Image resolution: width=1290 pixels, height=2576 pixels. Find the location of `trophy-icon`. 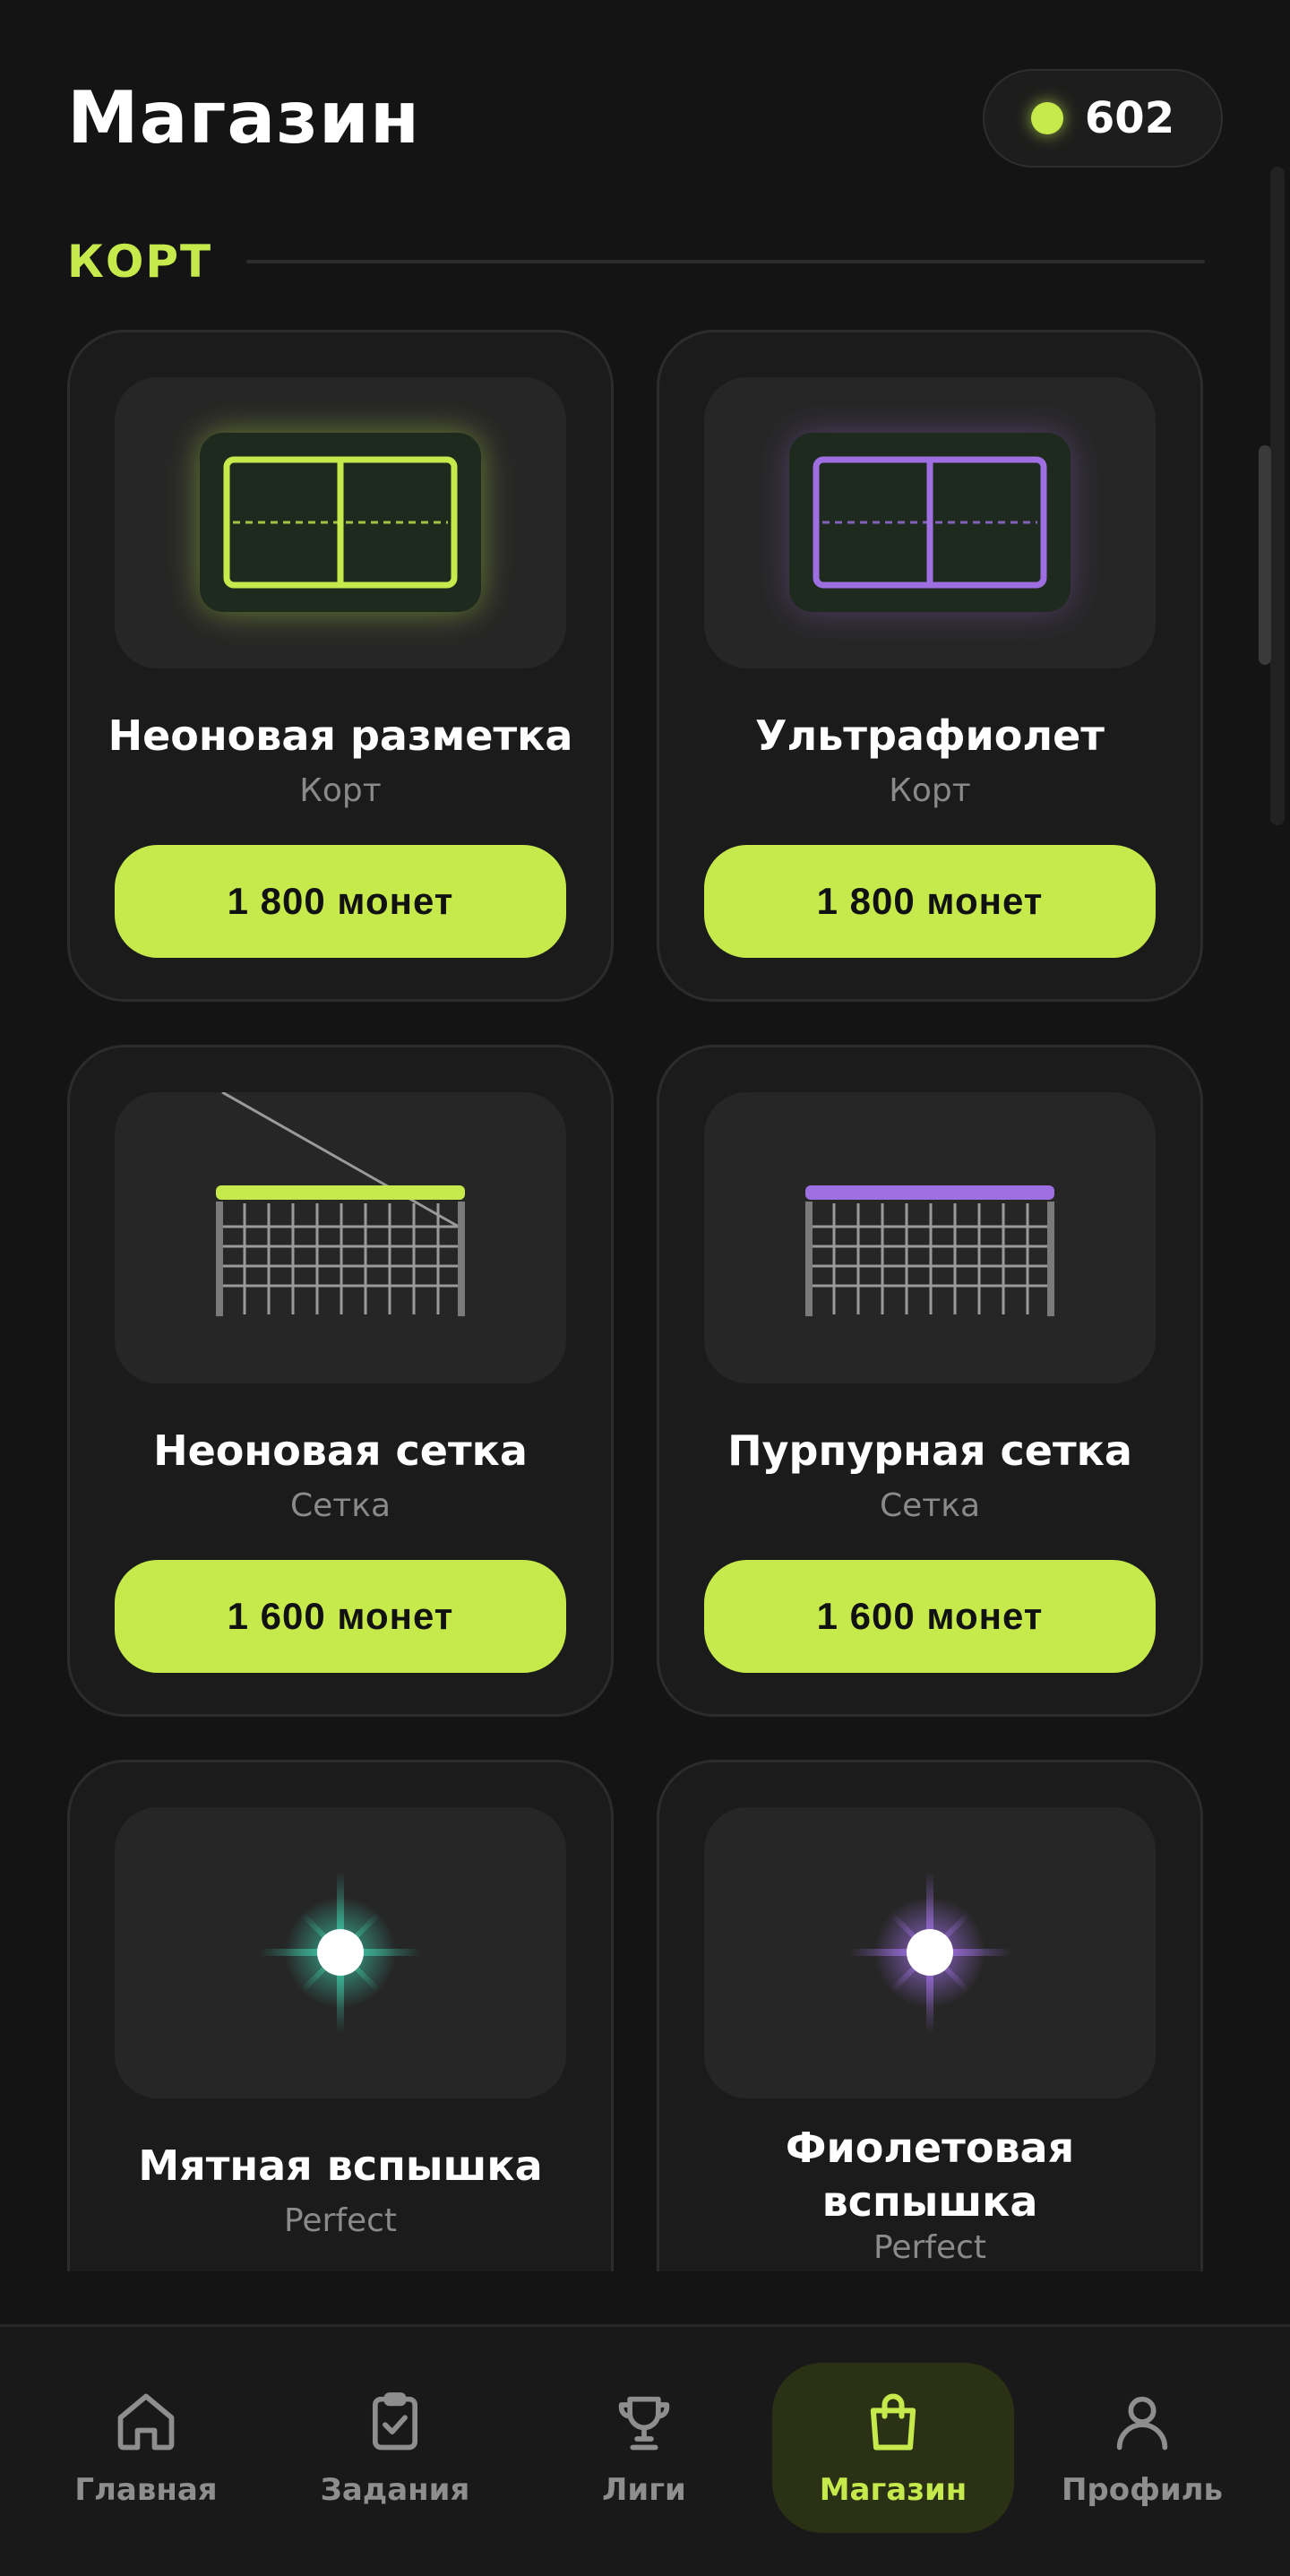

trophy-icon is located at coordinates (644, 2423).